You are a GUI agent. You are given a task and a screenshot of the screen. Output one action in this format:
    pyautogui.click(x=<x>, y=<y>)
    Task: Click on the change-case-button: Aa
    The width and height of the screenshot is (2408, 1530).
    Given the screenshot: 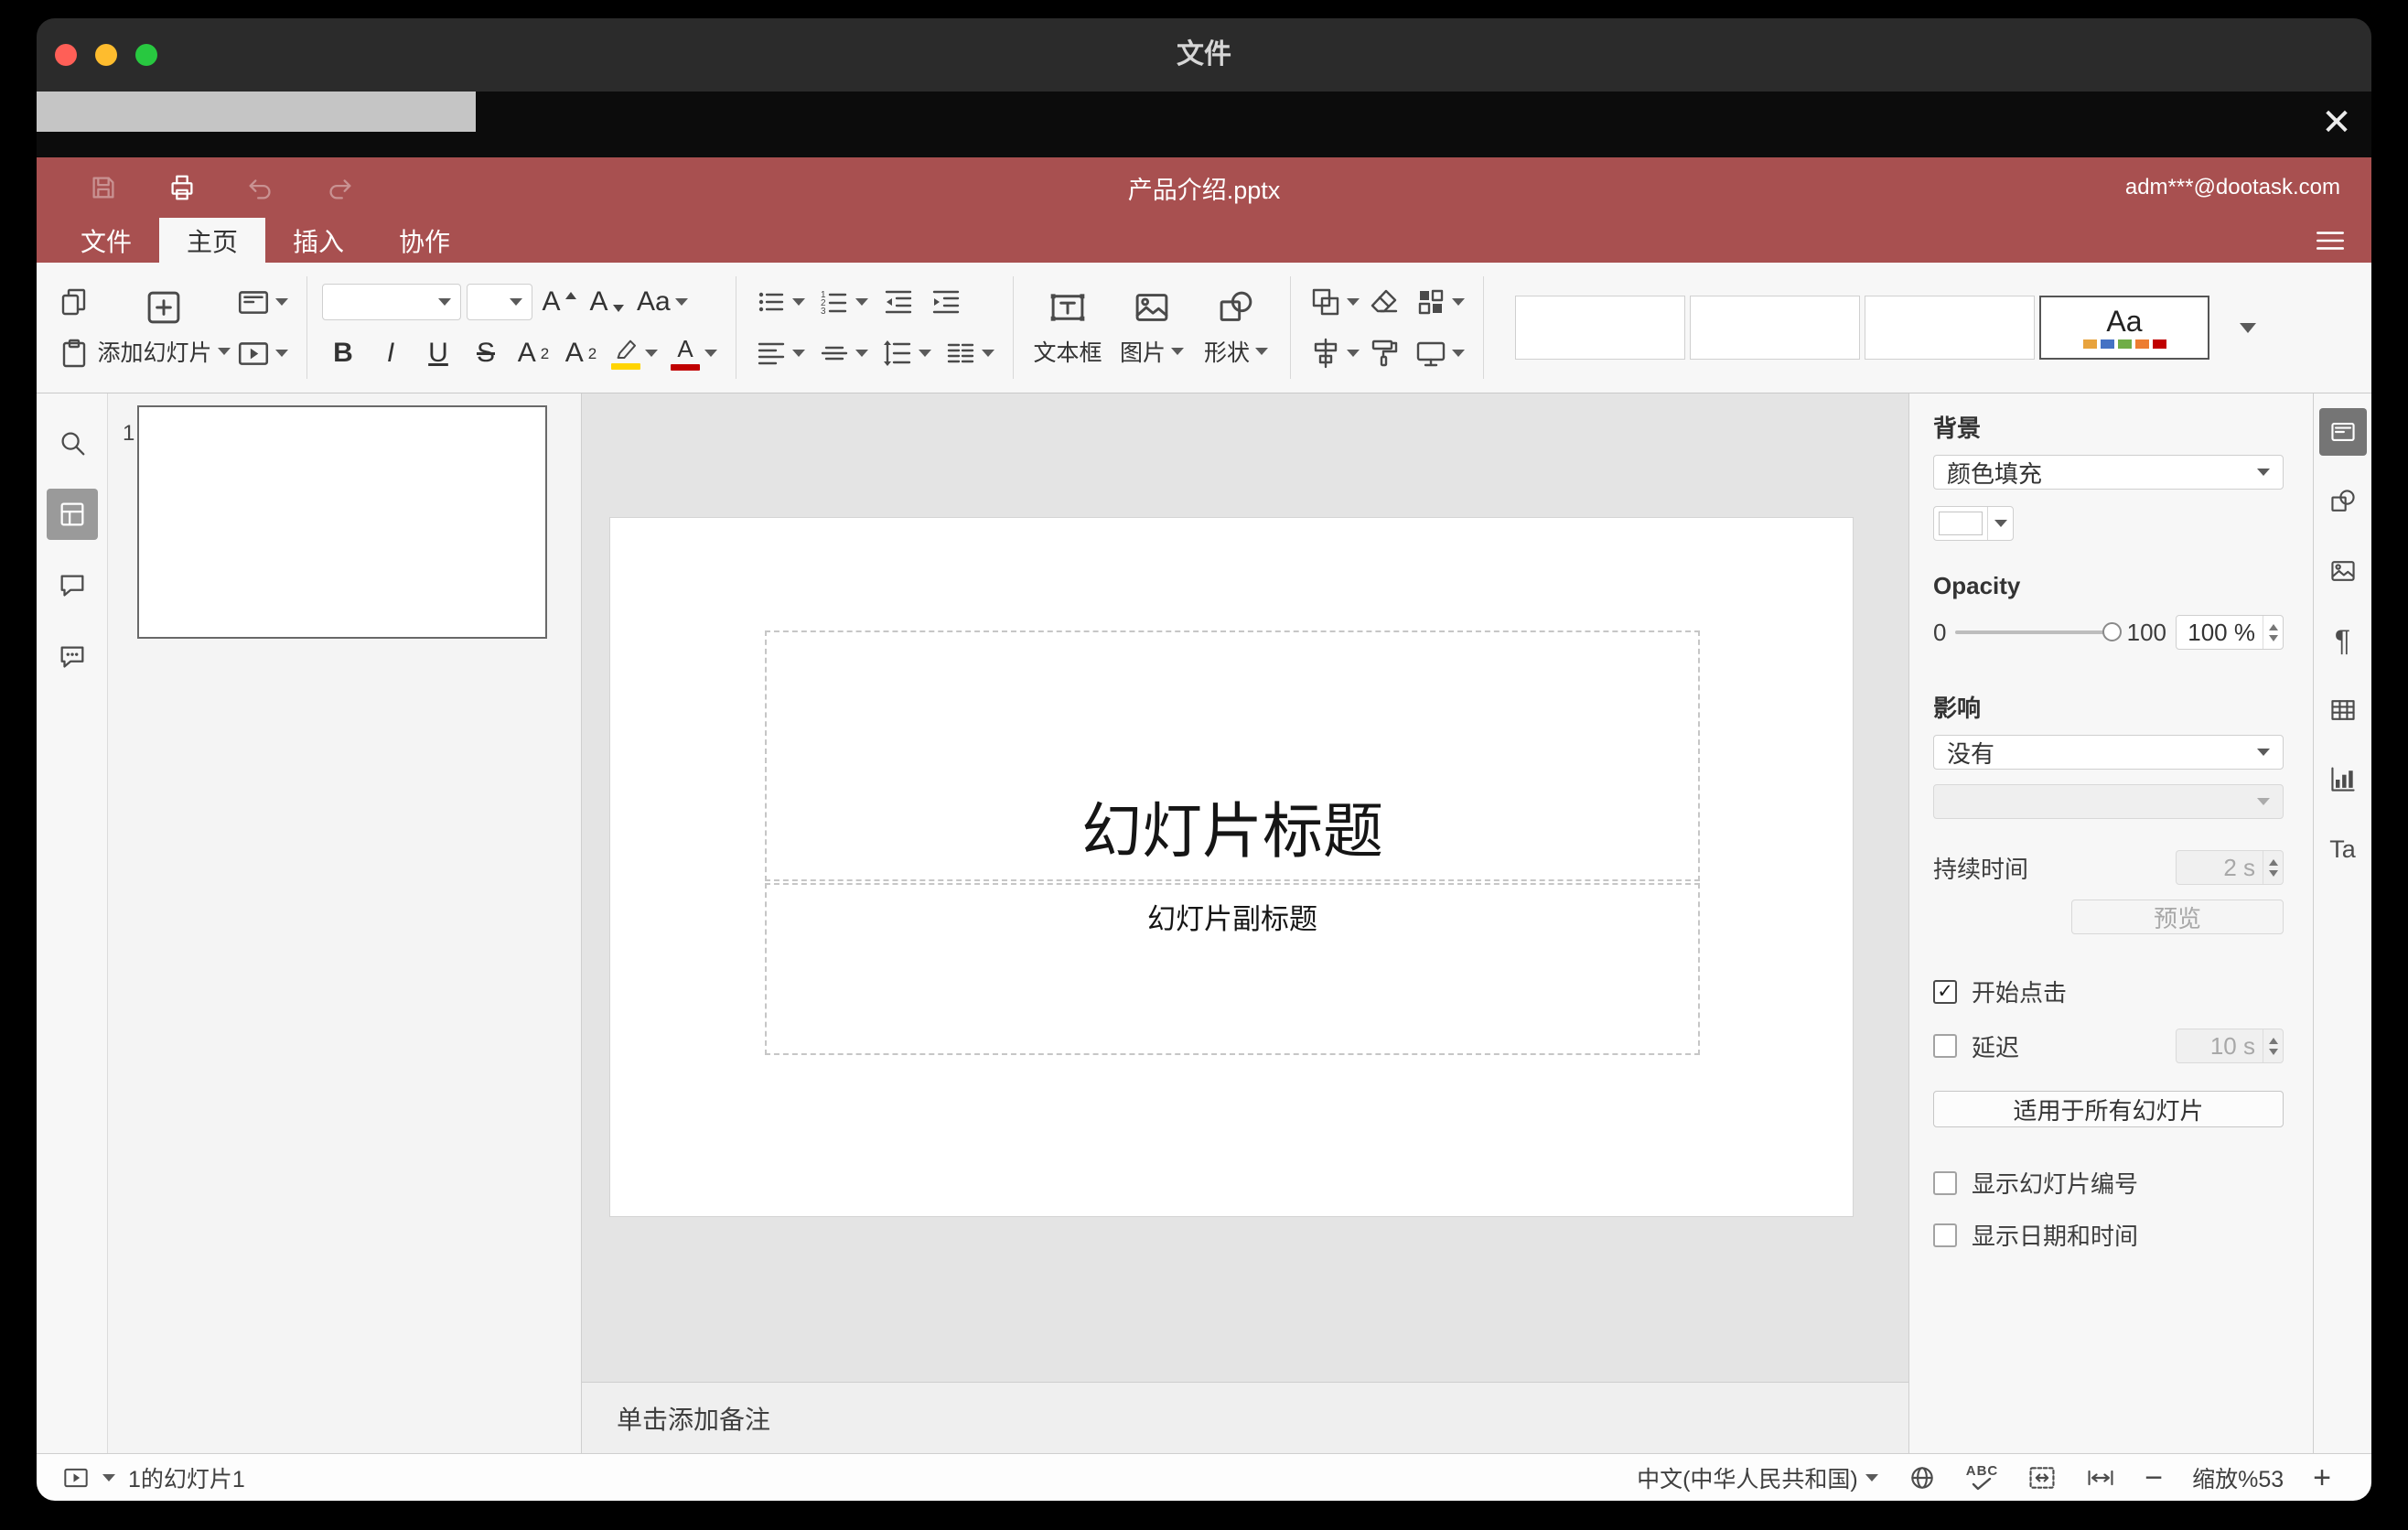 What is the action you would take?
    pyautogui.click(x=662, y=302)
    